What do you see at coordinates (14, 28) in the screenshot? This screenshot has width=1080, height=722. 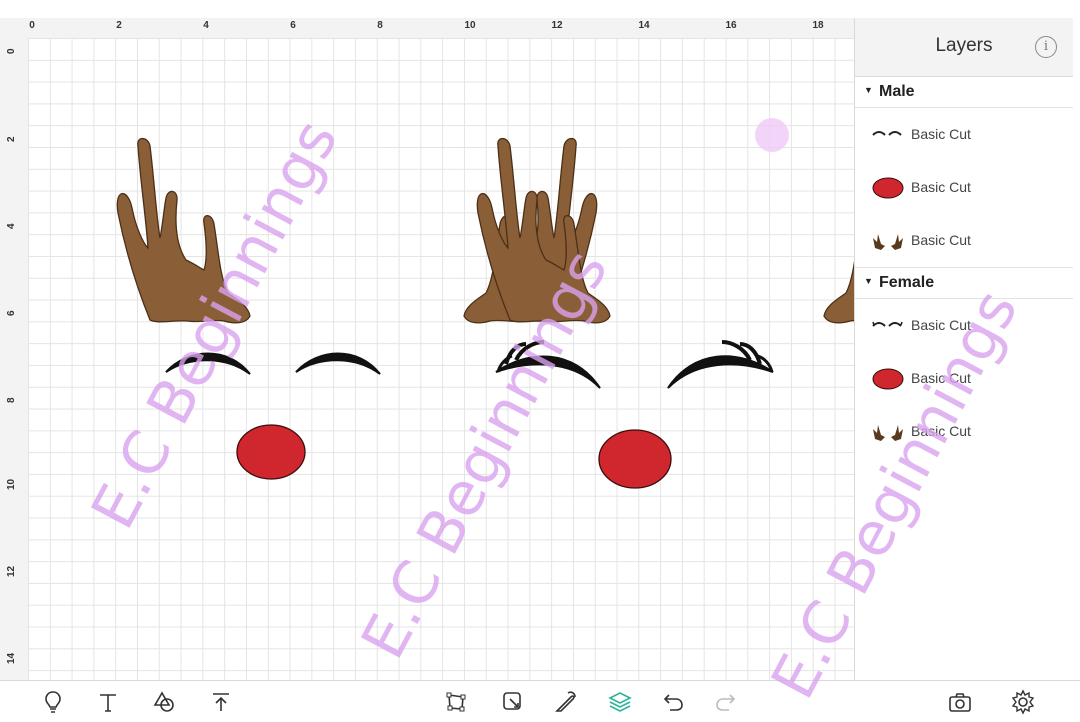 I see `ruler-corner` at bounding box center [14, 28].